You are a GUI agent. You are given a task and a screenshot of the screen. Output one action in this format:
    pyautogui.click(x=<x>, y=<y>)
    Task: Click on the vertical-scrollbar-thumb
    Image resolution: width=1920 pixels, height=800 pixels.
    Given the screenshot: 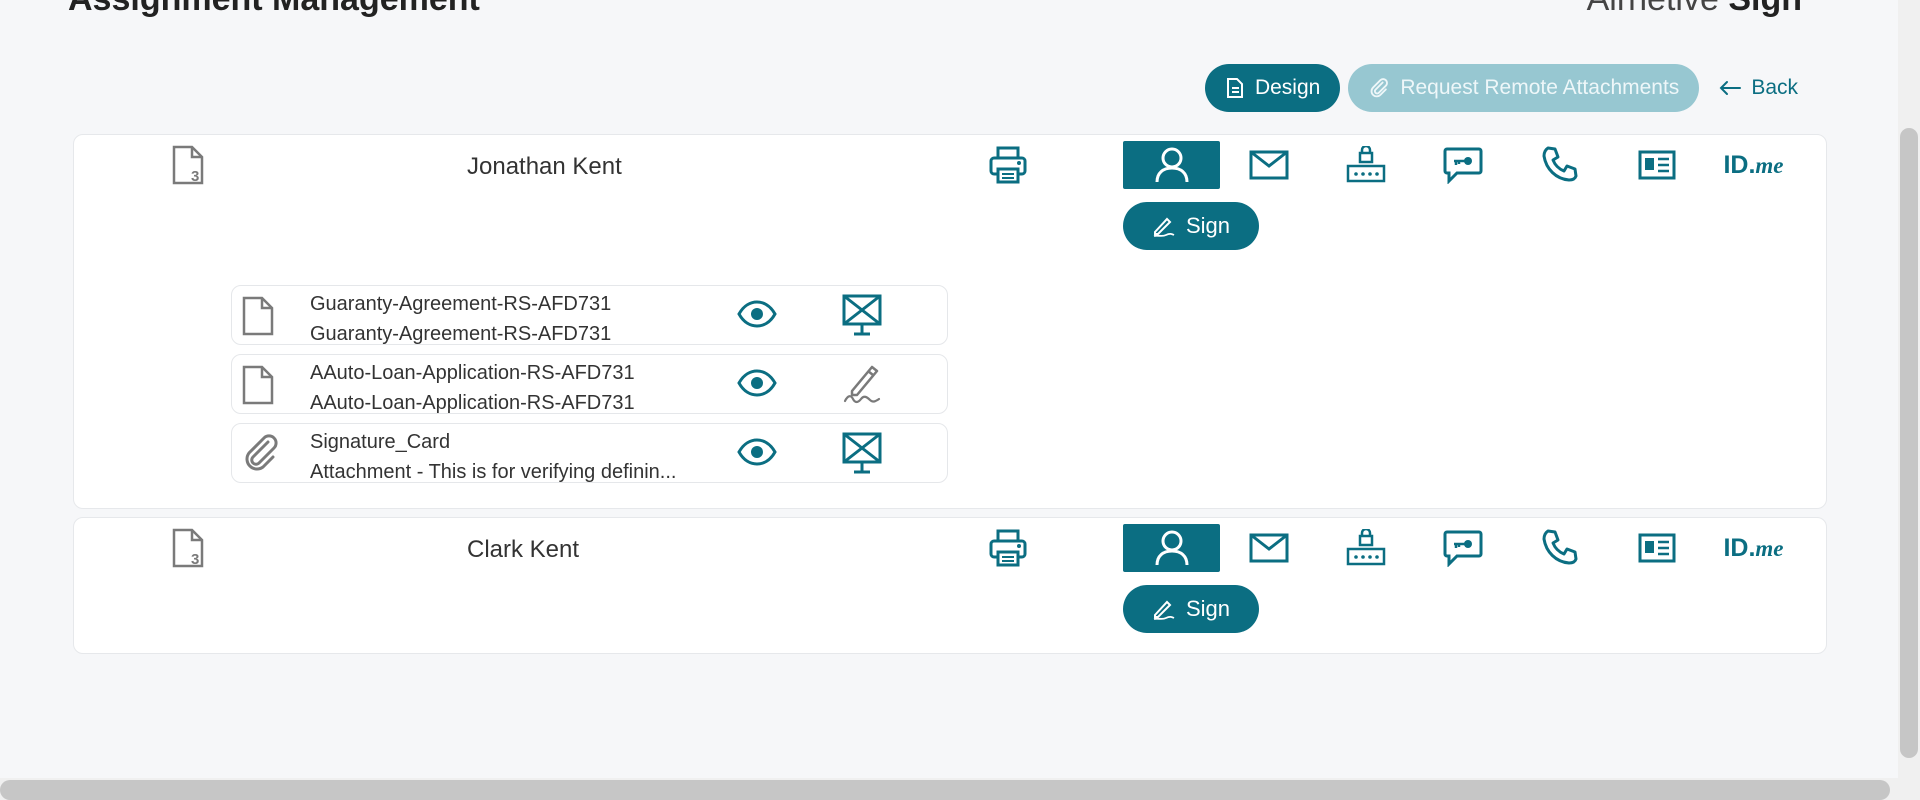 What is the action you would take?
    pyautogui.click(x=1909, y=443)
    